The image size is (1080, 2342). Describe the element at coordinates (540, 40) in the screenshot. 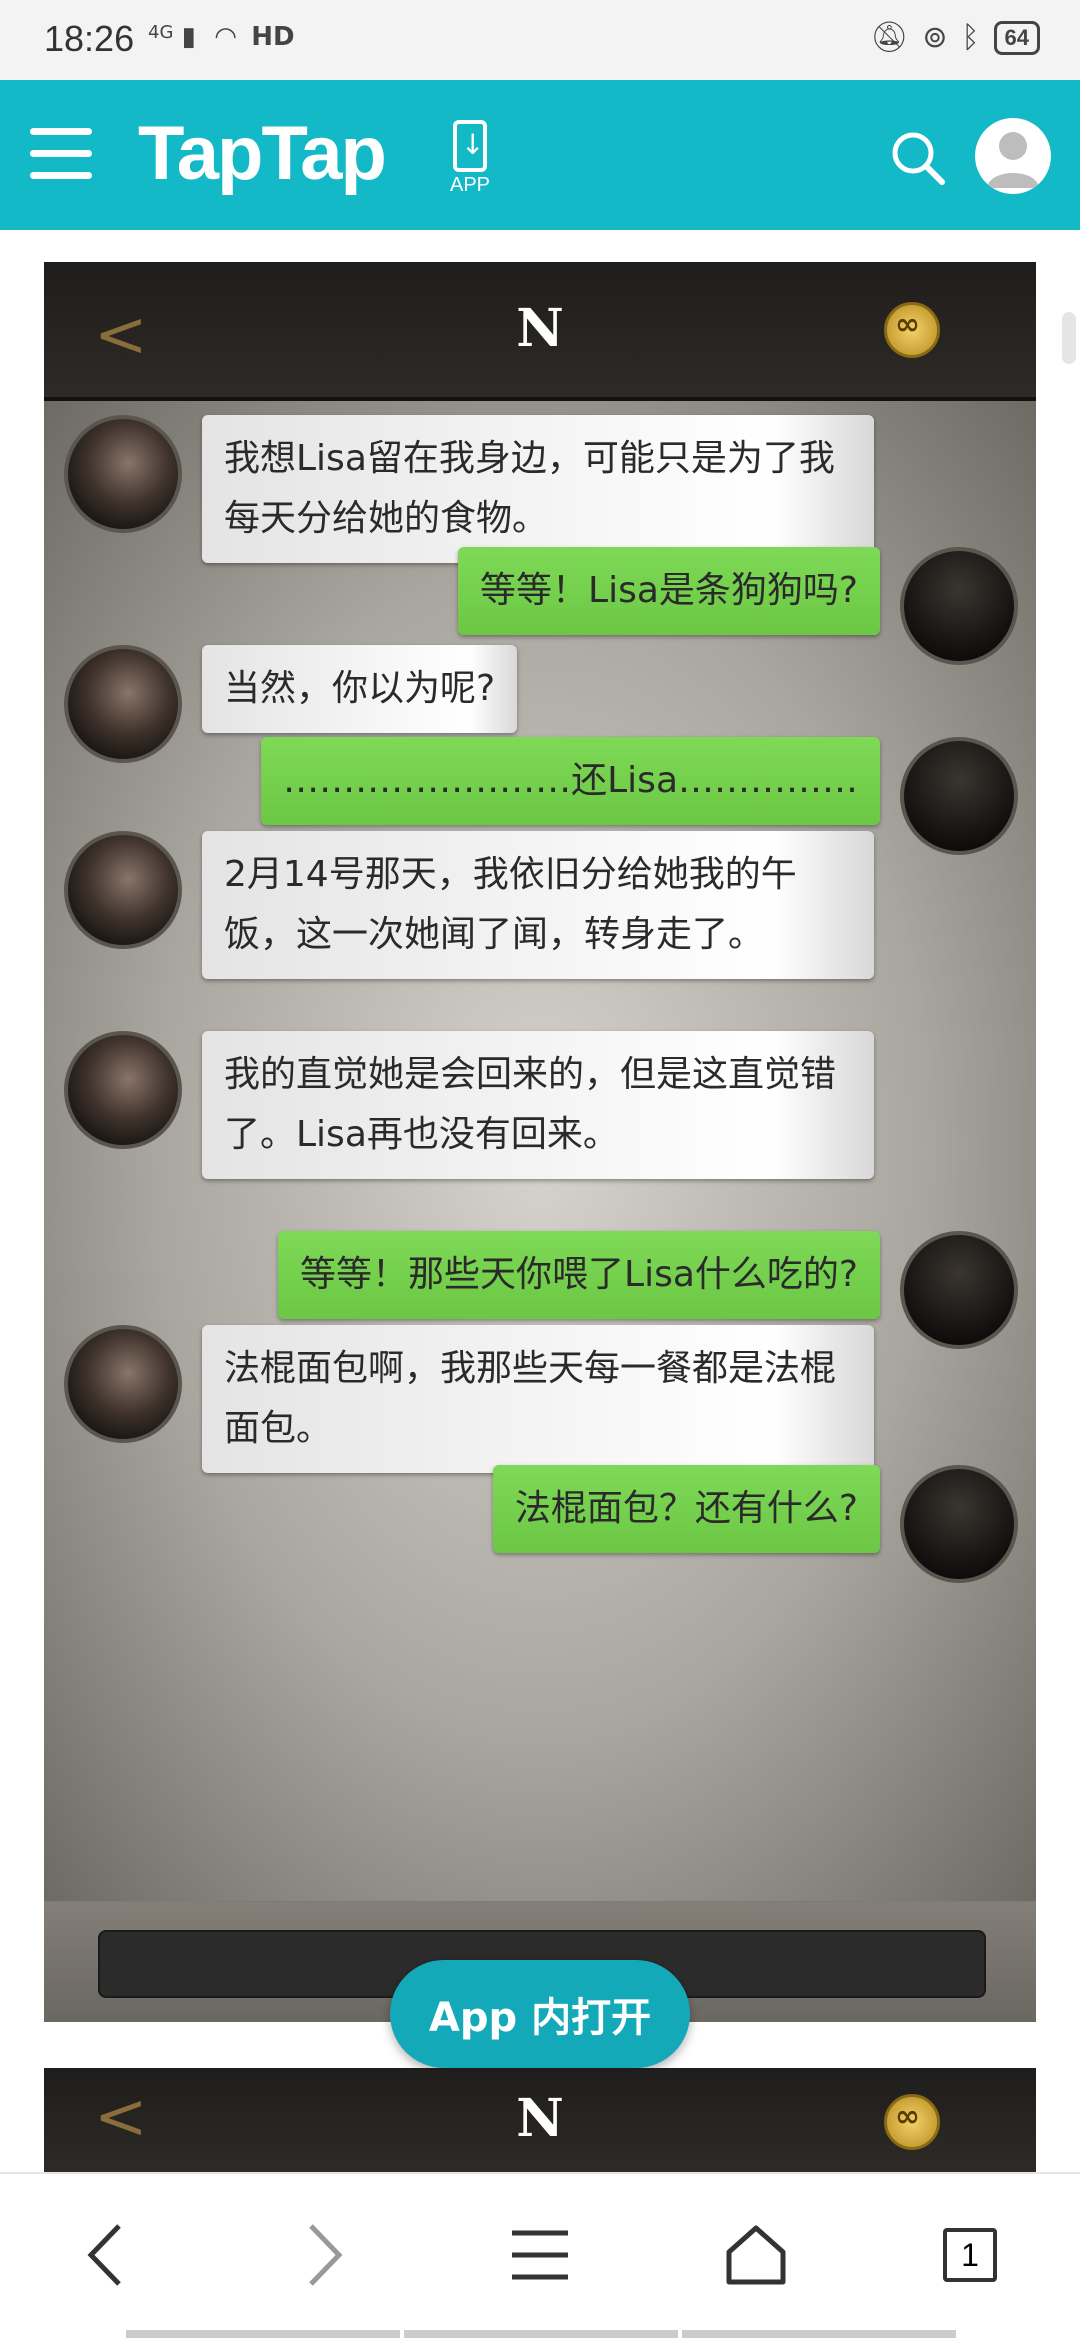

I see `status-bar: 18:26 4G ▮ ◠ HD 🔕︎ ⊚ ᛒ 64` at that location.